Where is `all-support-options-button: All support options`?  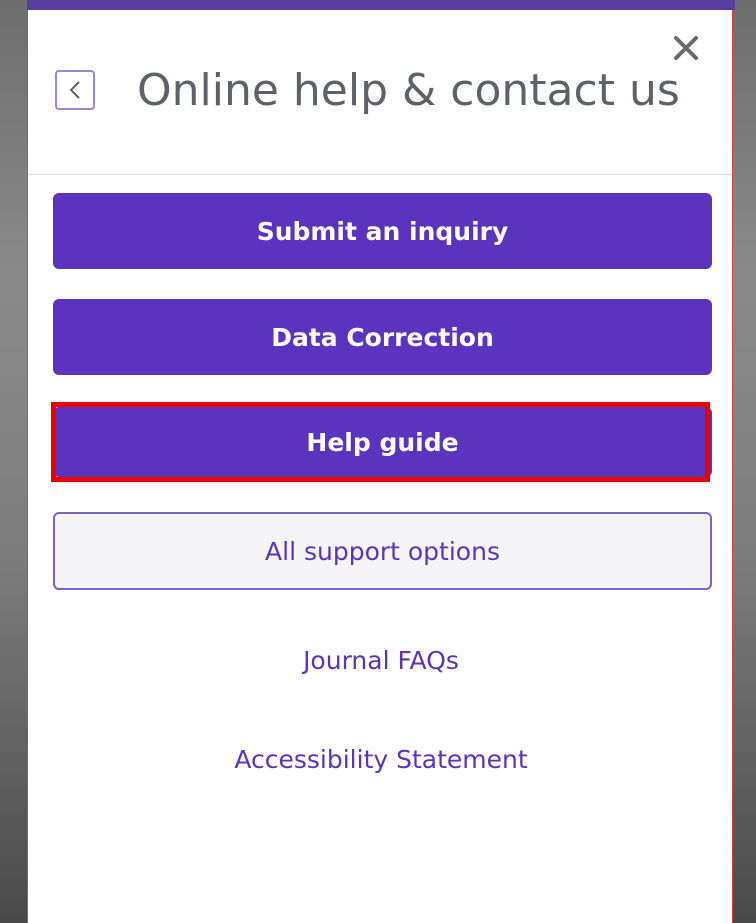 all-support-options-button: All support options is located at coordinates (382, 551).